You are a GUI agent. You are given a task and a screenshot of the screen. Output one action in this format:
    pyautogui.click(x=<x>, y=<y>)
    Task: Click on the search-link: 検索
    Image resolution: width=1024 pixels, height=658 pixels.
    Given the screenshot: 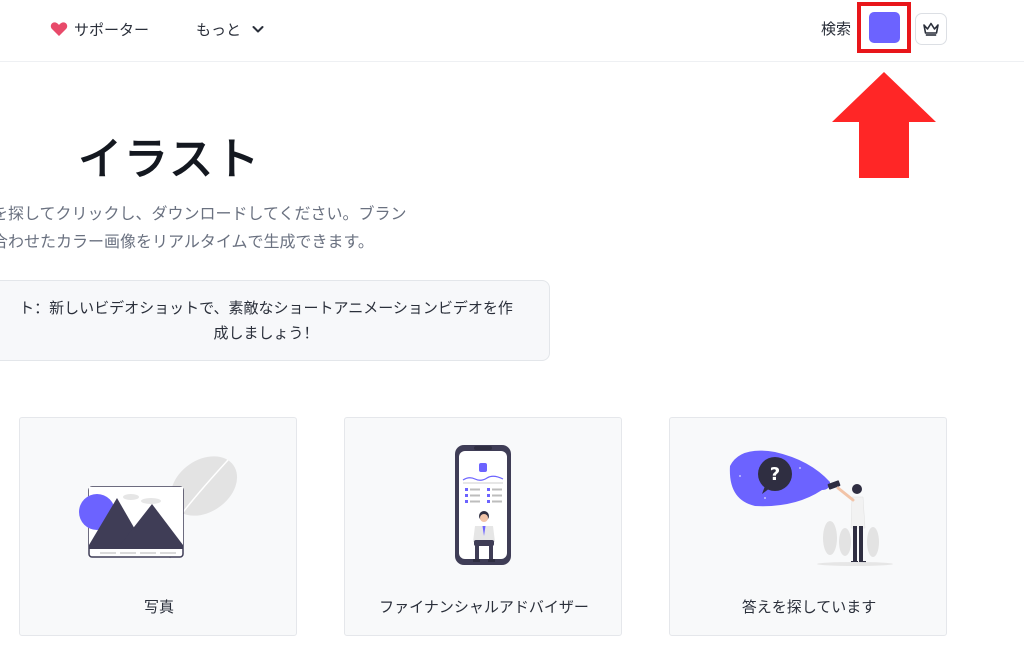 What is the action you would take?
    pyautogui.click(x=836, y=28)
    